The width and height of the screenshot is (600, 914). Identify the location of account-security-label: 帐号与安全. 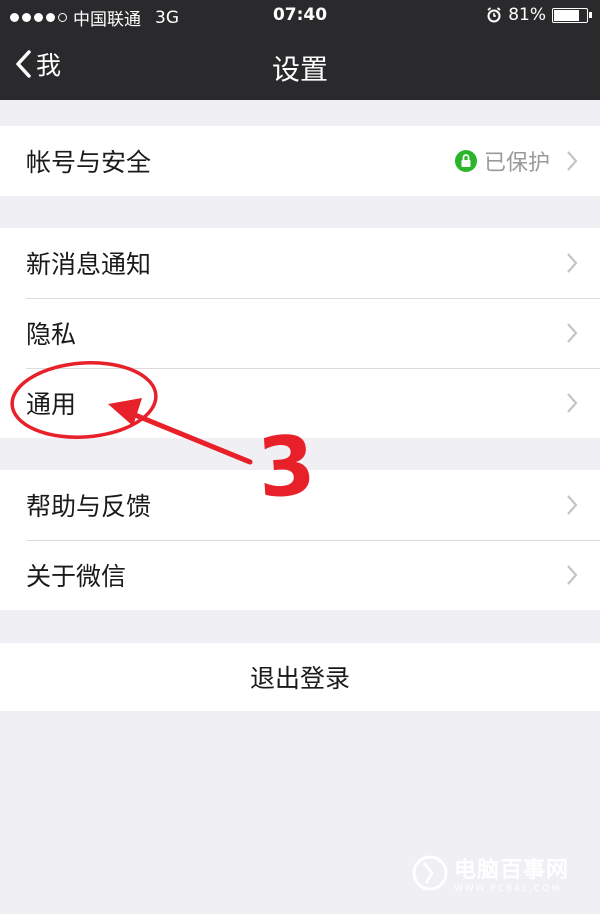
(89, 162).